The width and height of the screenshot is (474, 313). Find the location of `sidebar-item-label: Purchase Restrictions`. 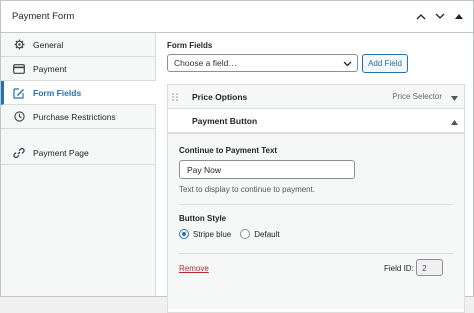

sidebar-item-label: Purchase Restrictions is located at coordinates (74, 116).